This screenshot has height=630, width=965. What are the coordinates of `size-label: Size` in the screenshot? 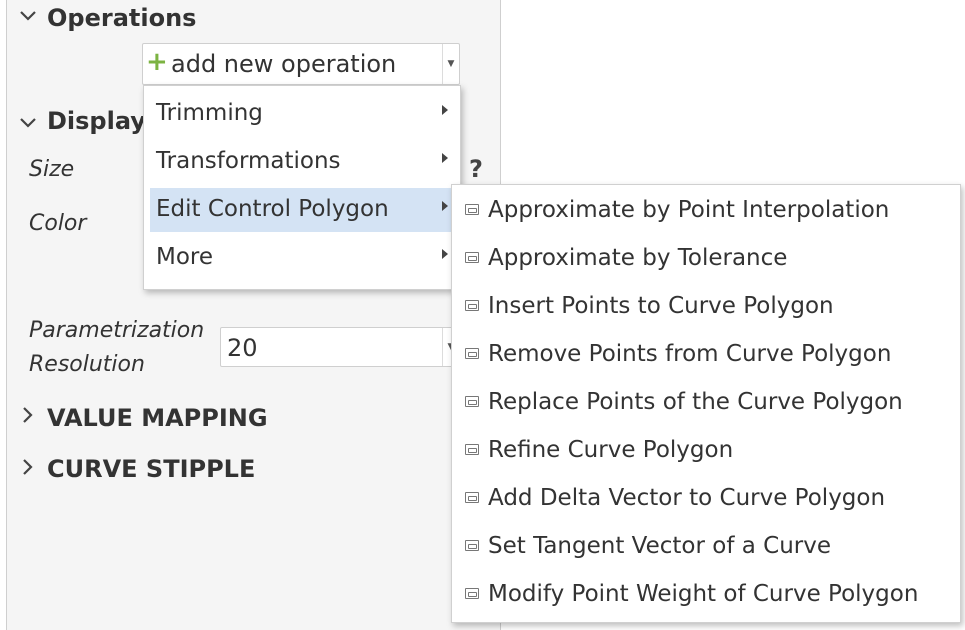 It's located at (52, 169).